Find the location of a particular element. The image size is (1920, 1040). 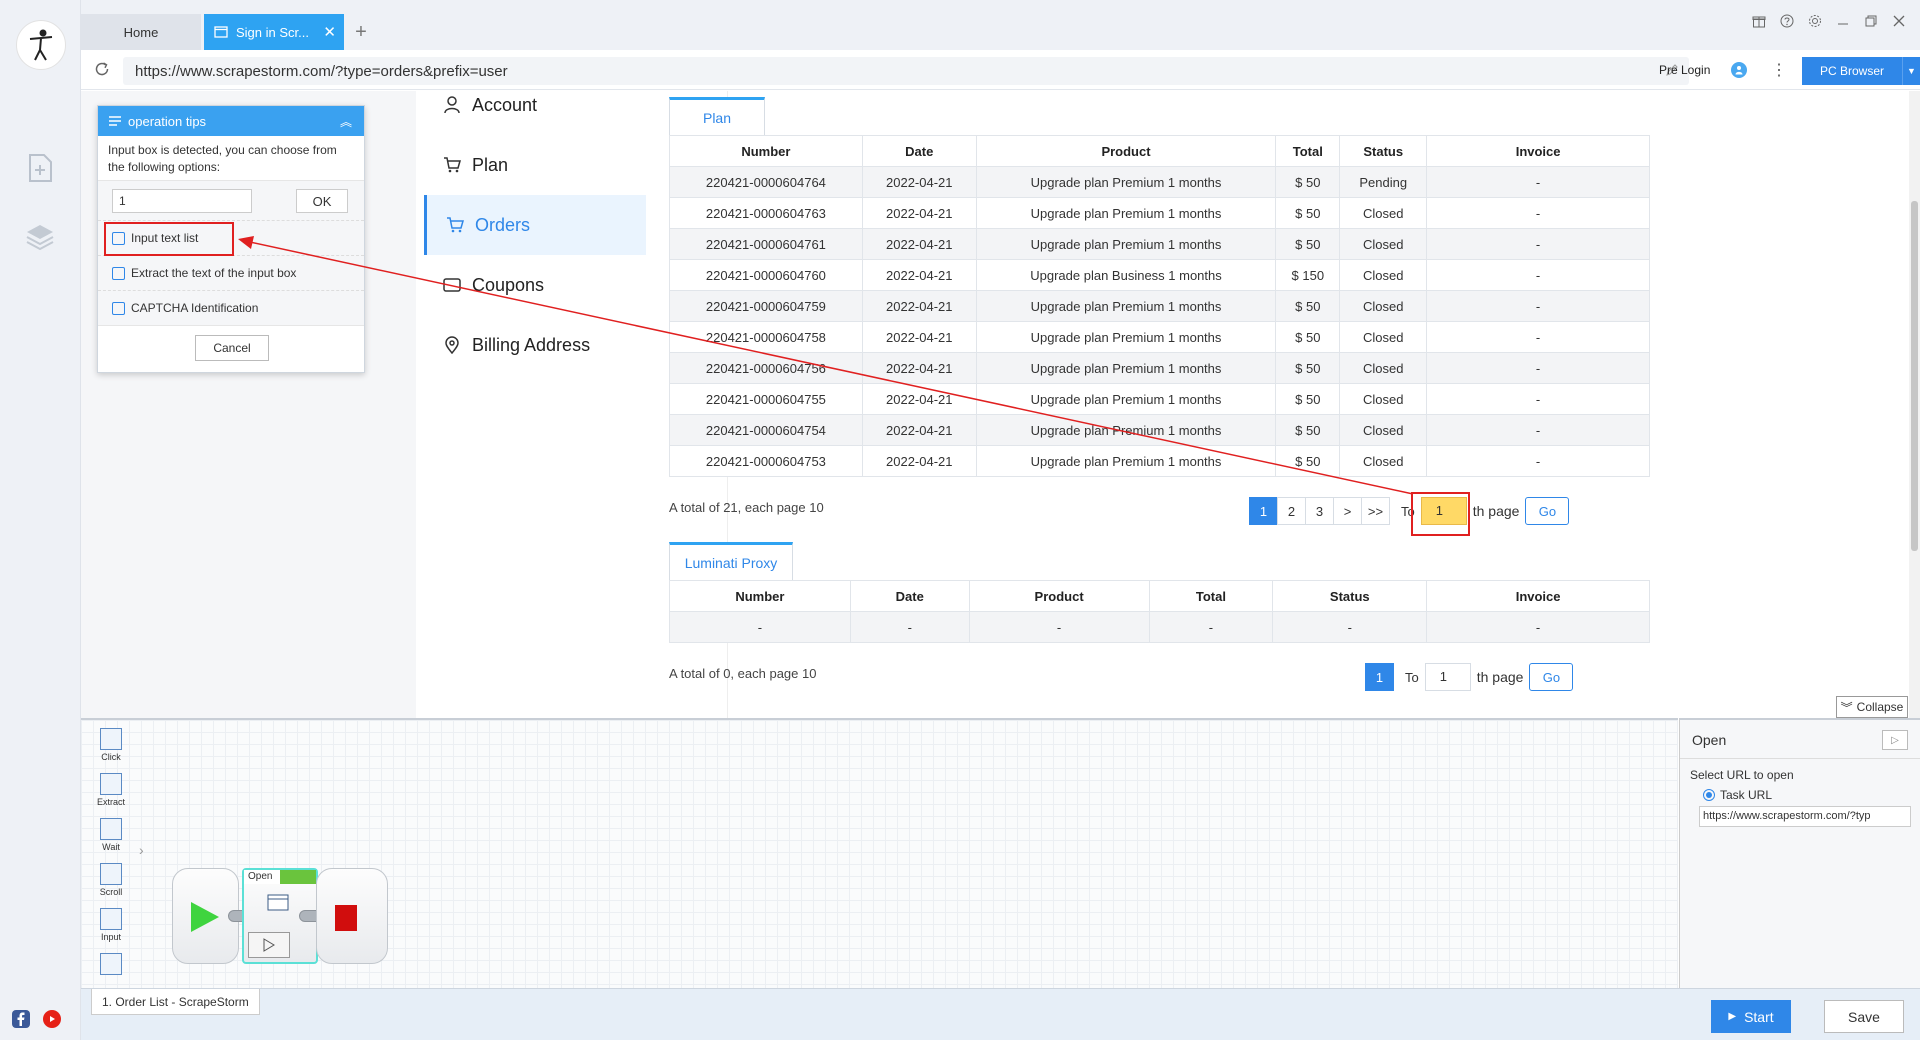

nav-item-billing-address: Billing Address is located at coordinates (535, 345).